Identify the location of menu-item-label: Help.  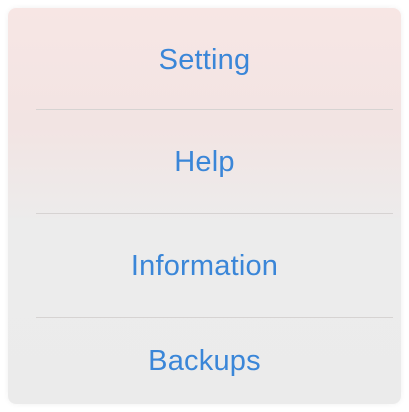
(204, 161).